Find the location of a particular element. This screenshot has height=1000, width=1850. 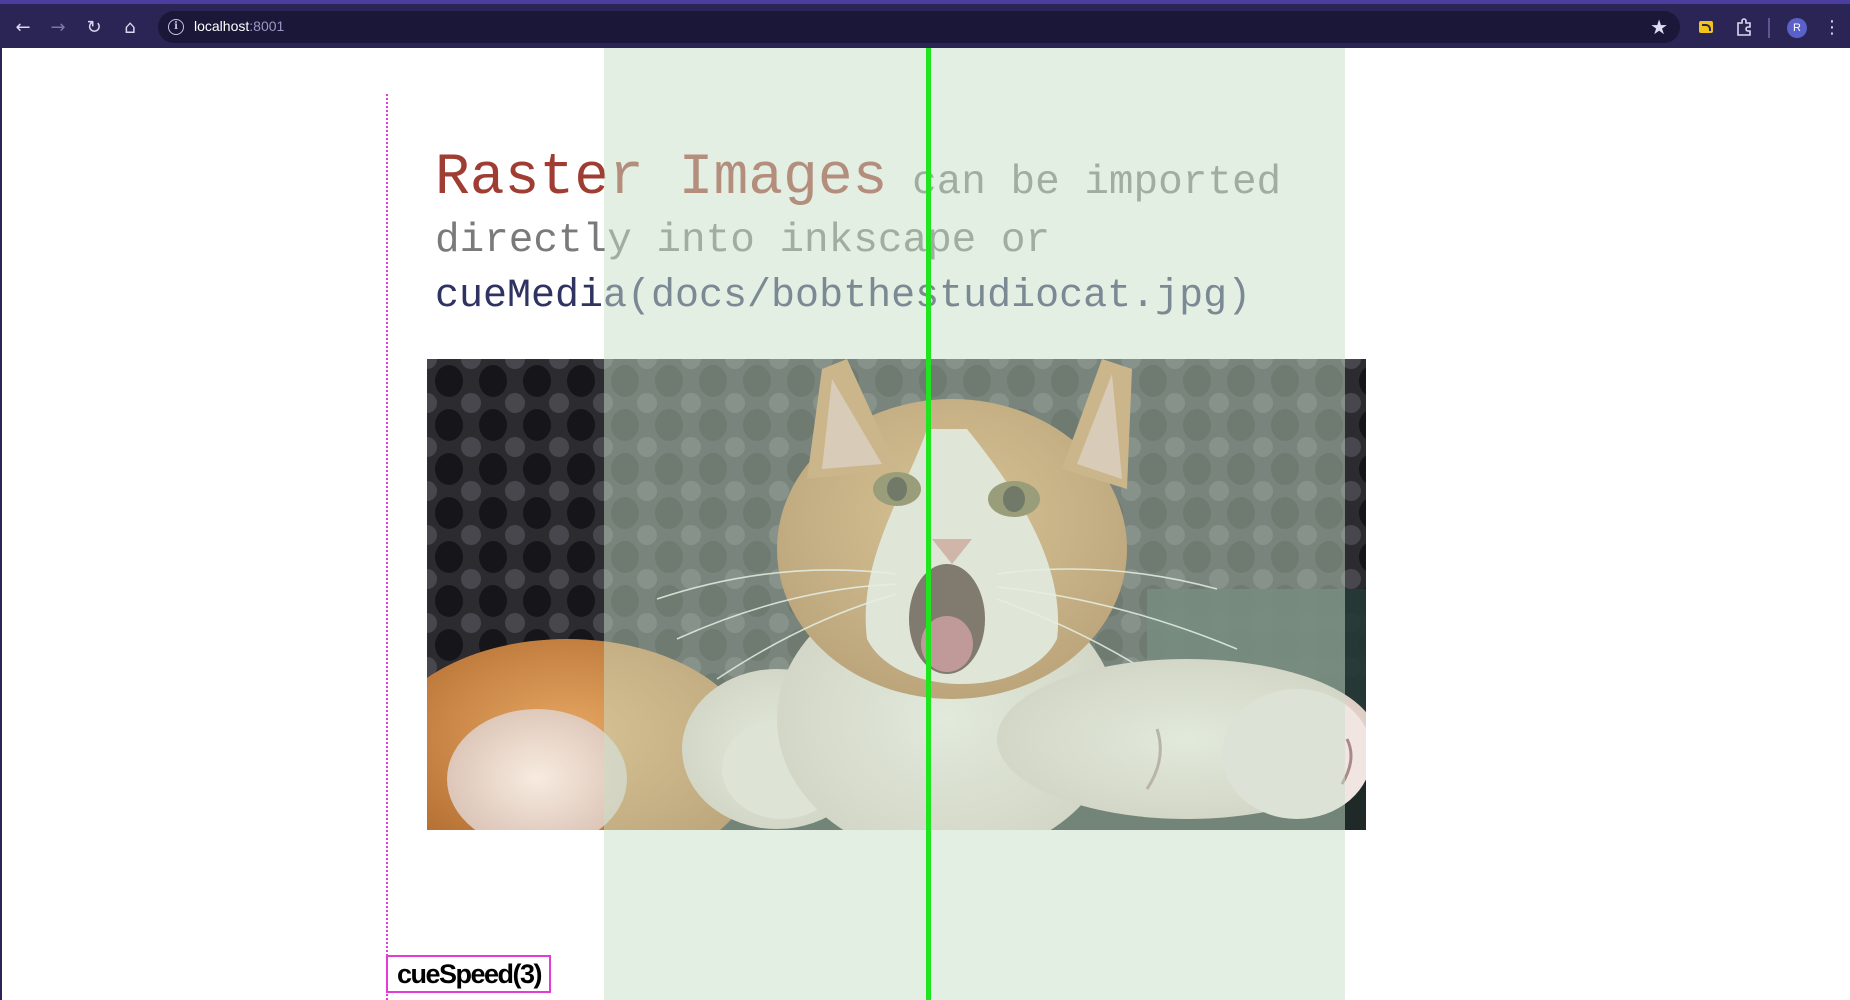

code-line: cueMedia(docs/bobthestudiocat.jpg) is located at coordinates (843, 296).